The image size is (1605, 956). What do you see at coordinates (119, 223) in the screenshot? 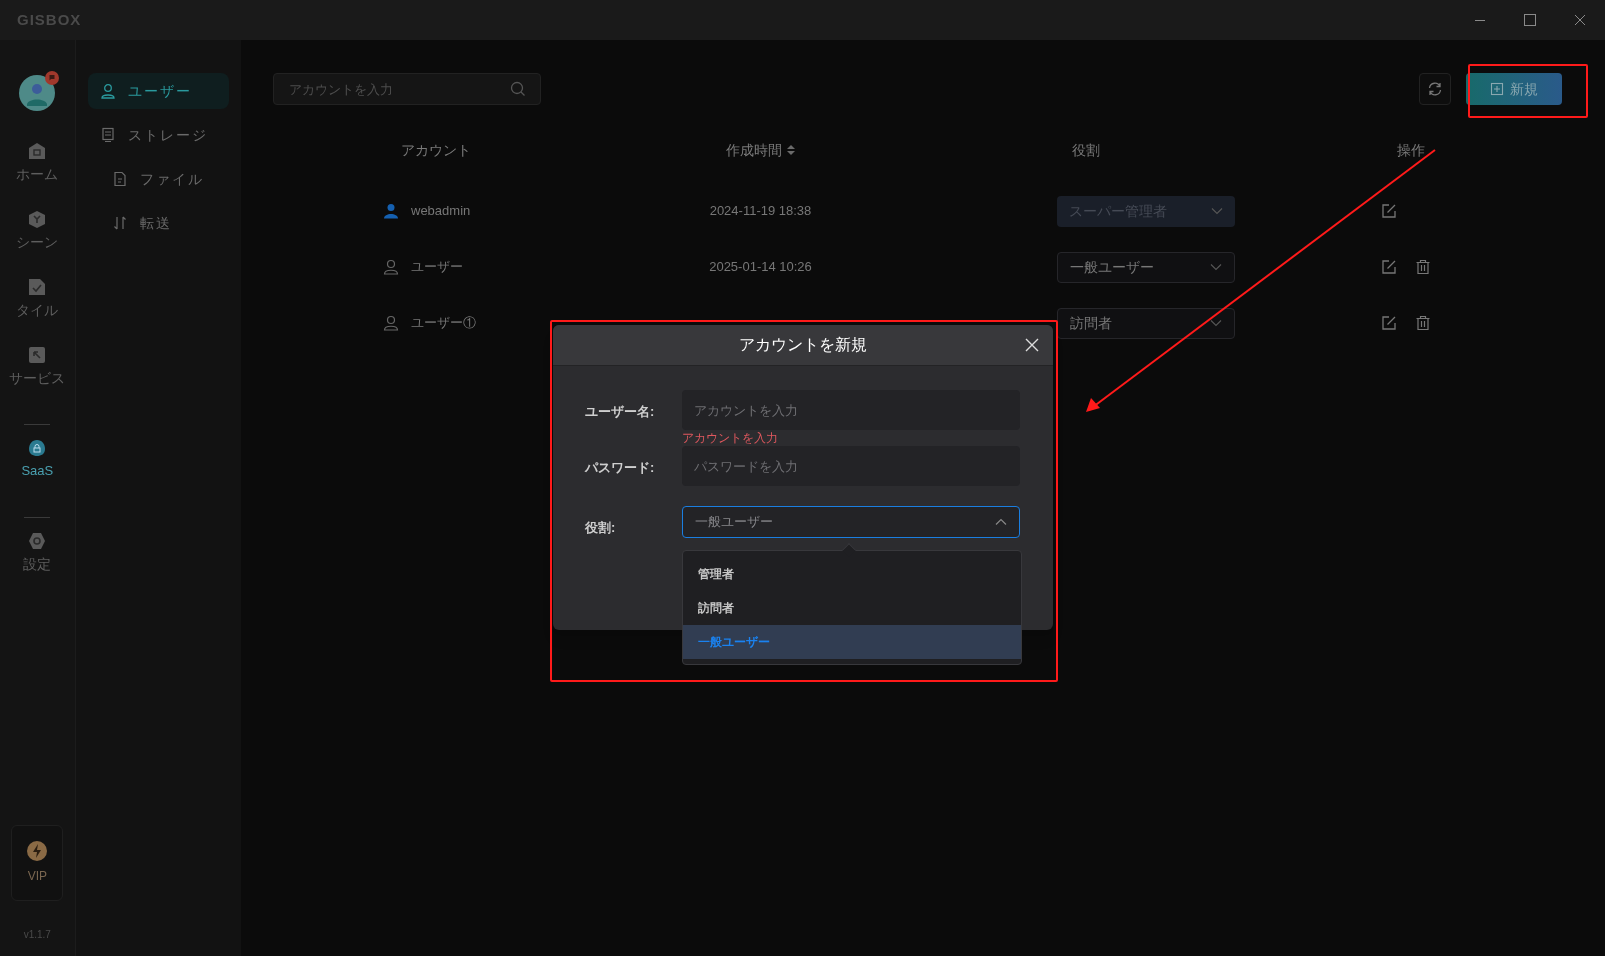
I see `transfer-icon` at bounding box center [119, 223].